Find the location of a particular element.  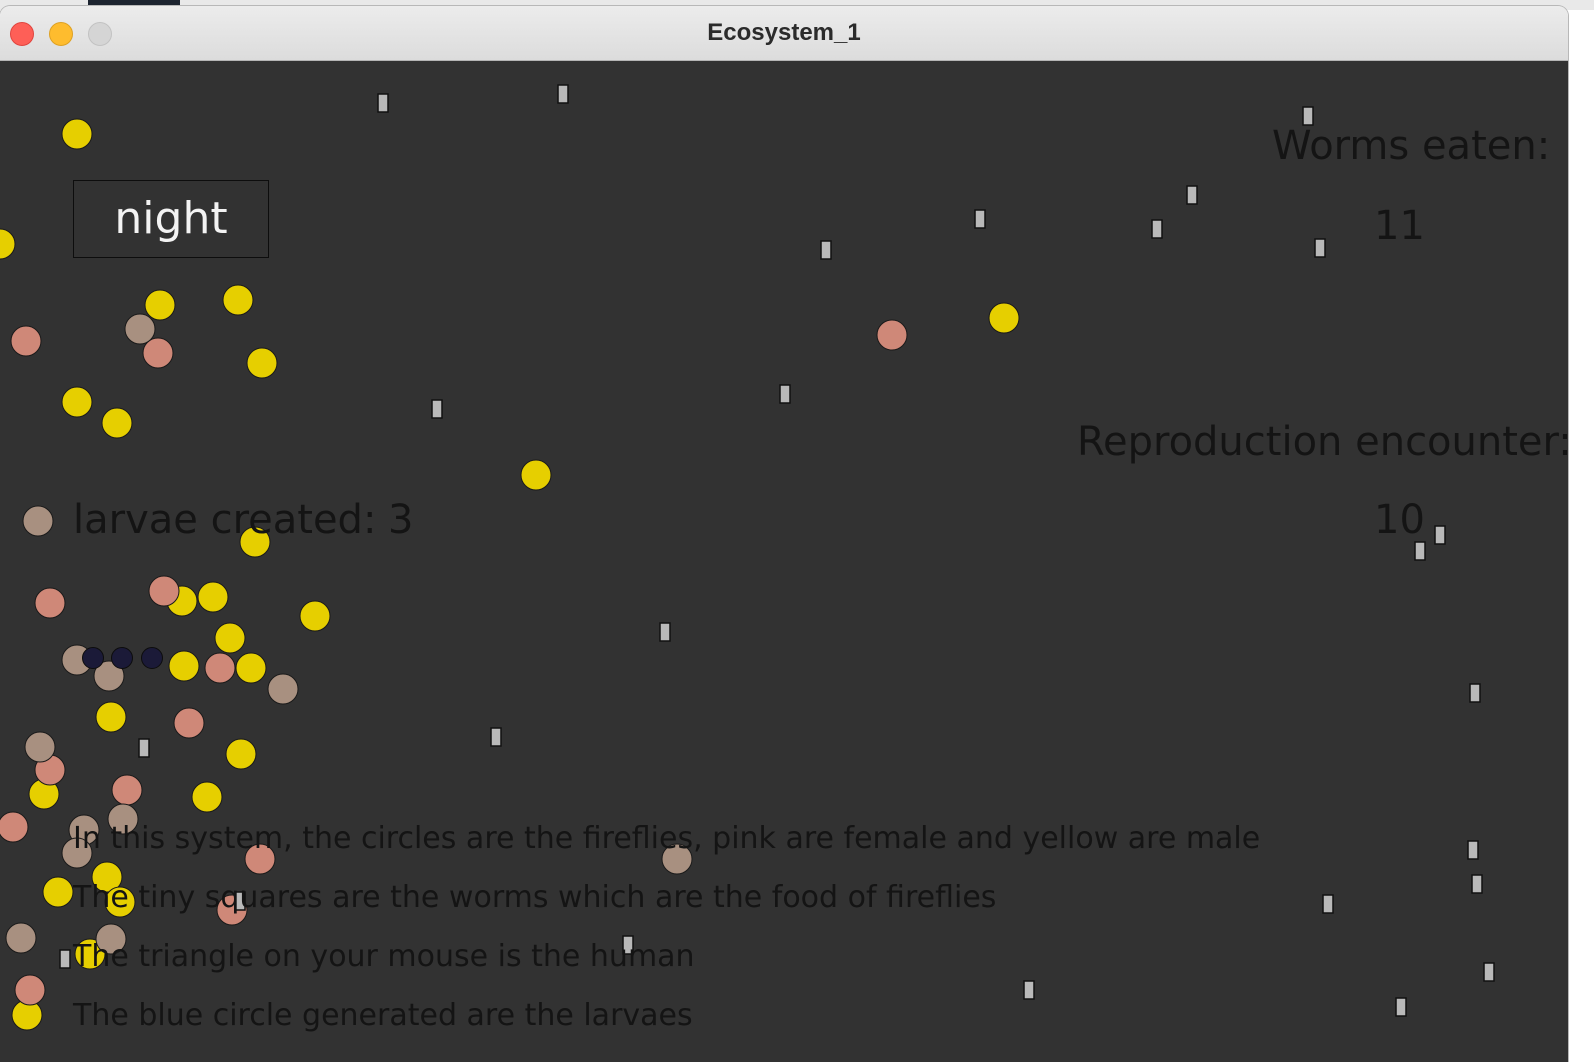

worms-eaten-label: Worms eaten: is located at coordinates (1411, 146).